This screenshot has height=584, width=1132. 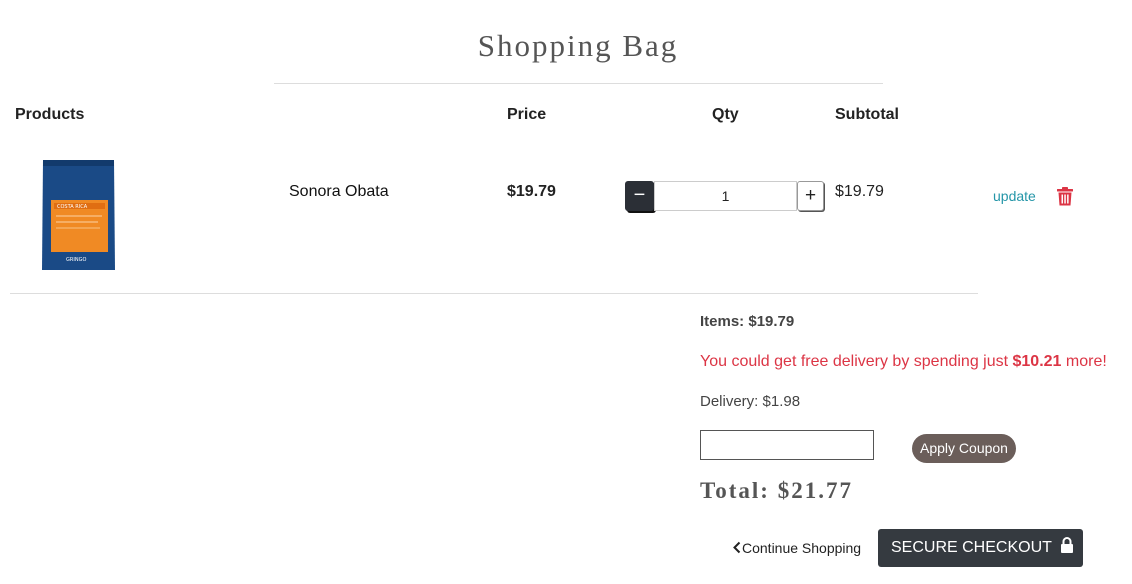 I want to click on minus-icon: −, so click(x=639, y=195).